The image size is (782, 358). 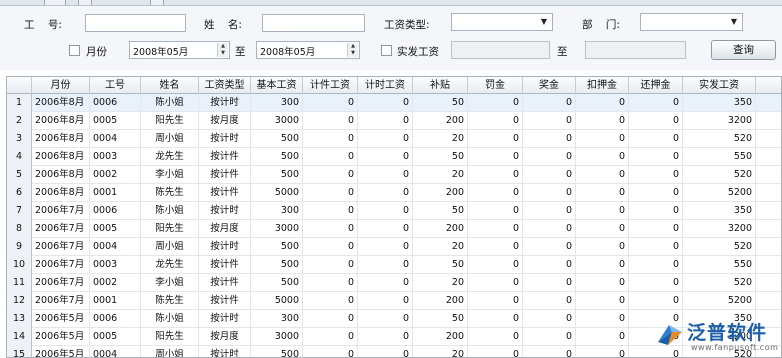 I want to click on row-number-cell: 14, so click(x=19, y=337).